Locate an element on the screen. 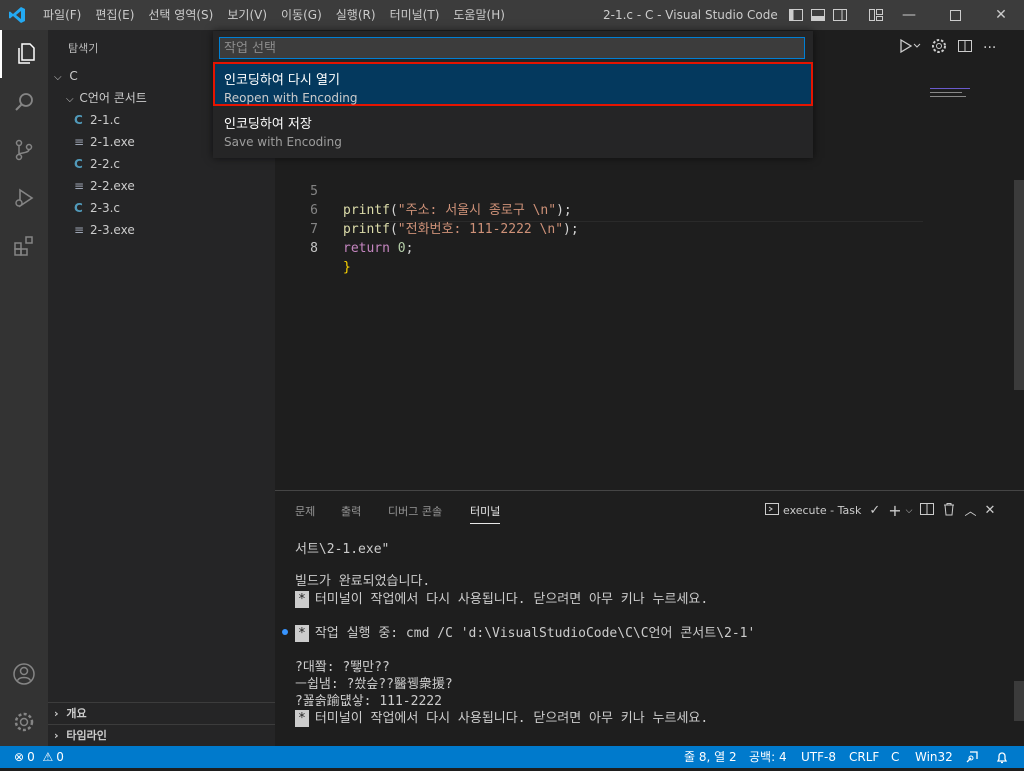 The width and height of the screenshot is (1024, 771). warning-icon: ⚠ is located at coordinates (48, 757).